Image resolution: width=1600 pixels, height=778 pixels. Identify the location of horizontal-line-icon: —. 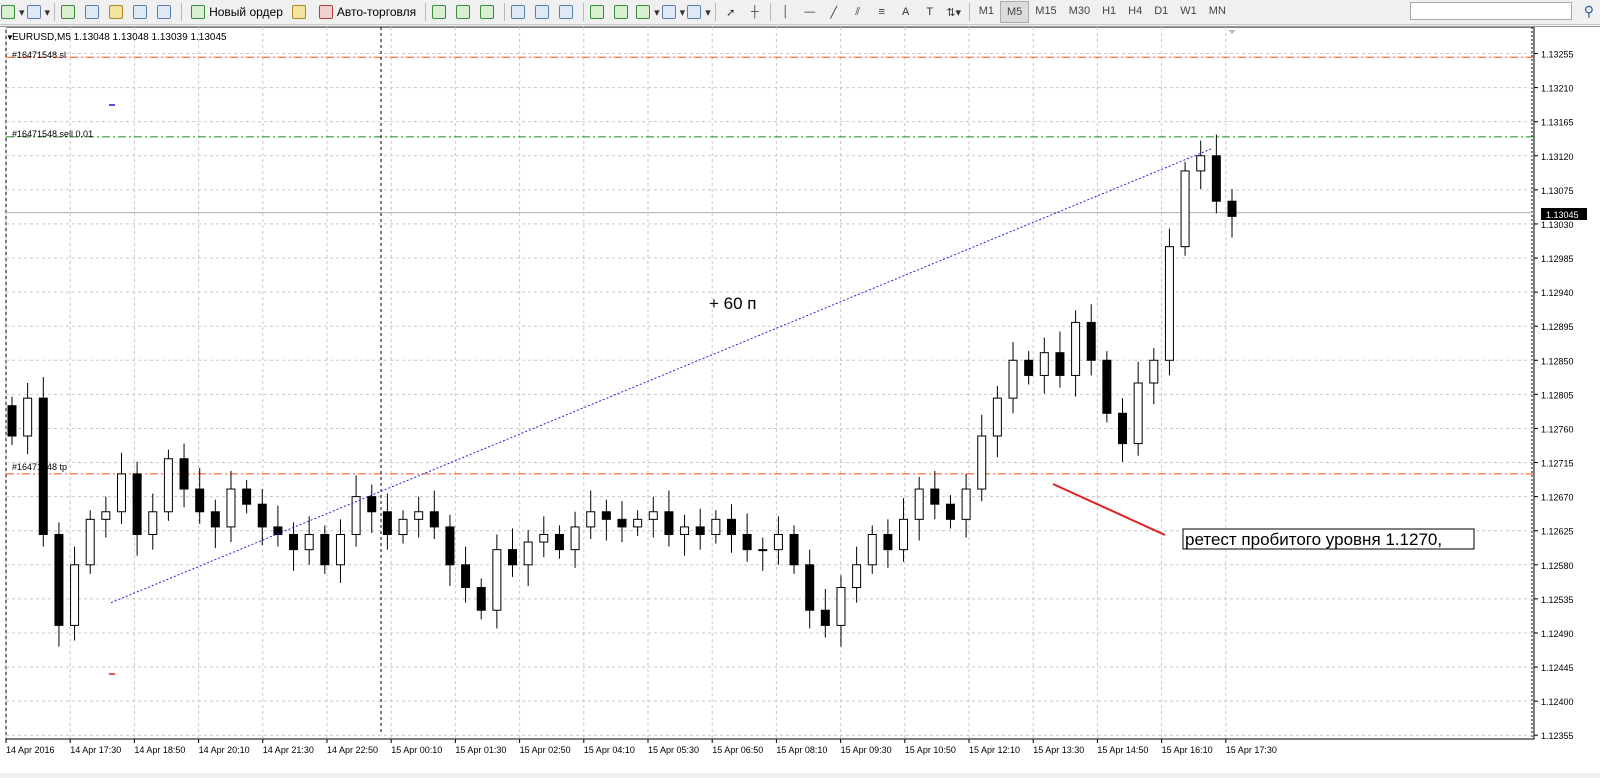
(810, 12).